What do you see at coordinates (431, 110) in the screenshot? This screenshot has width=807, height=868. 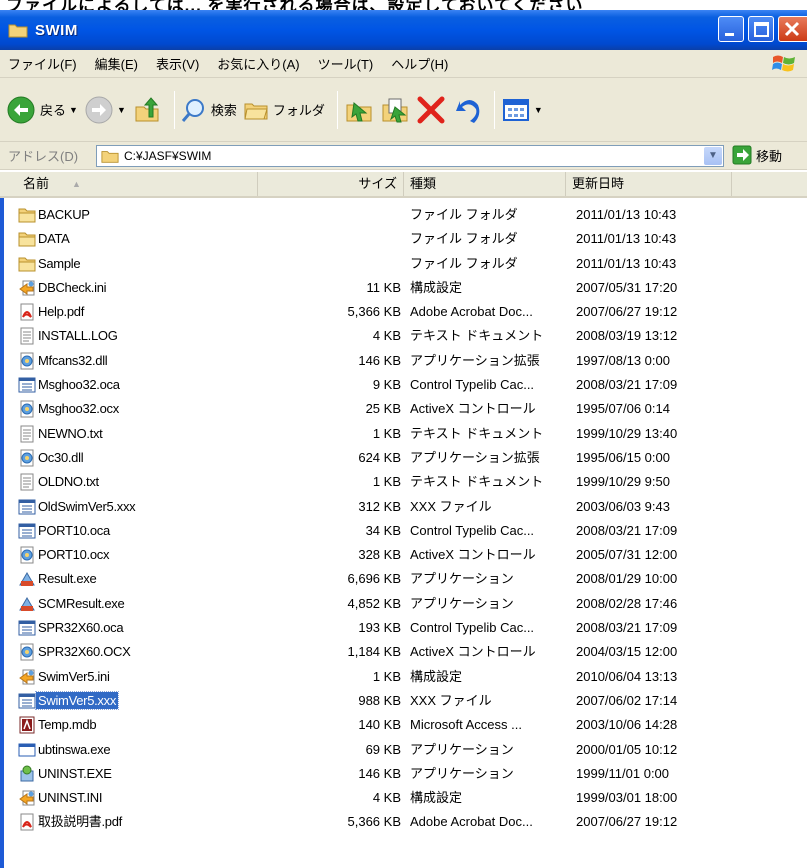 I see `delete-button` at bounding box center [431, 110].